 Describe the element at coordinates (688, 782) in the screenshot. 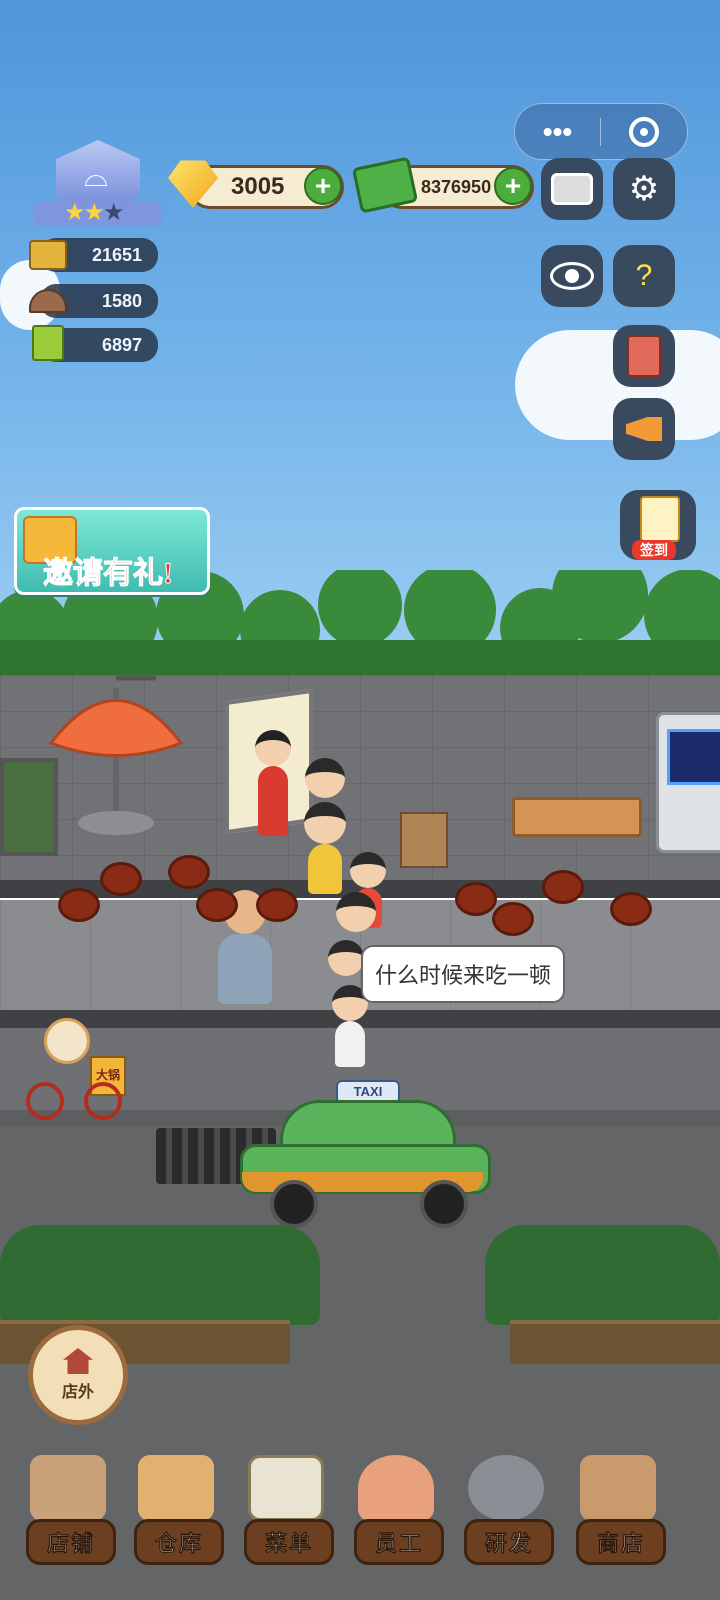

I see `arcade-machine` at that location.